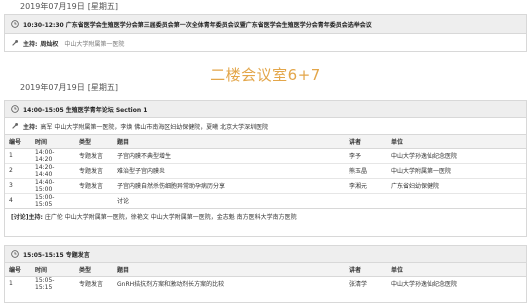 Image resolution: width=531 pixels, height=305 pixels. What do you see at coordinates (94, 200) in the screenshot?
I see `cell-type` at bounding box center [94, 200].